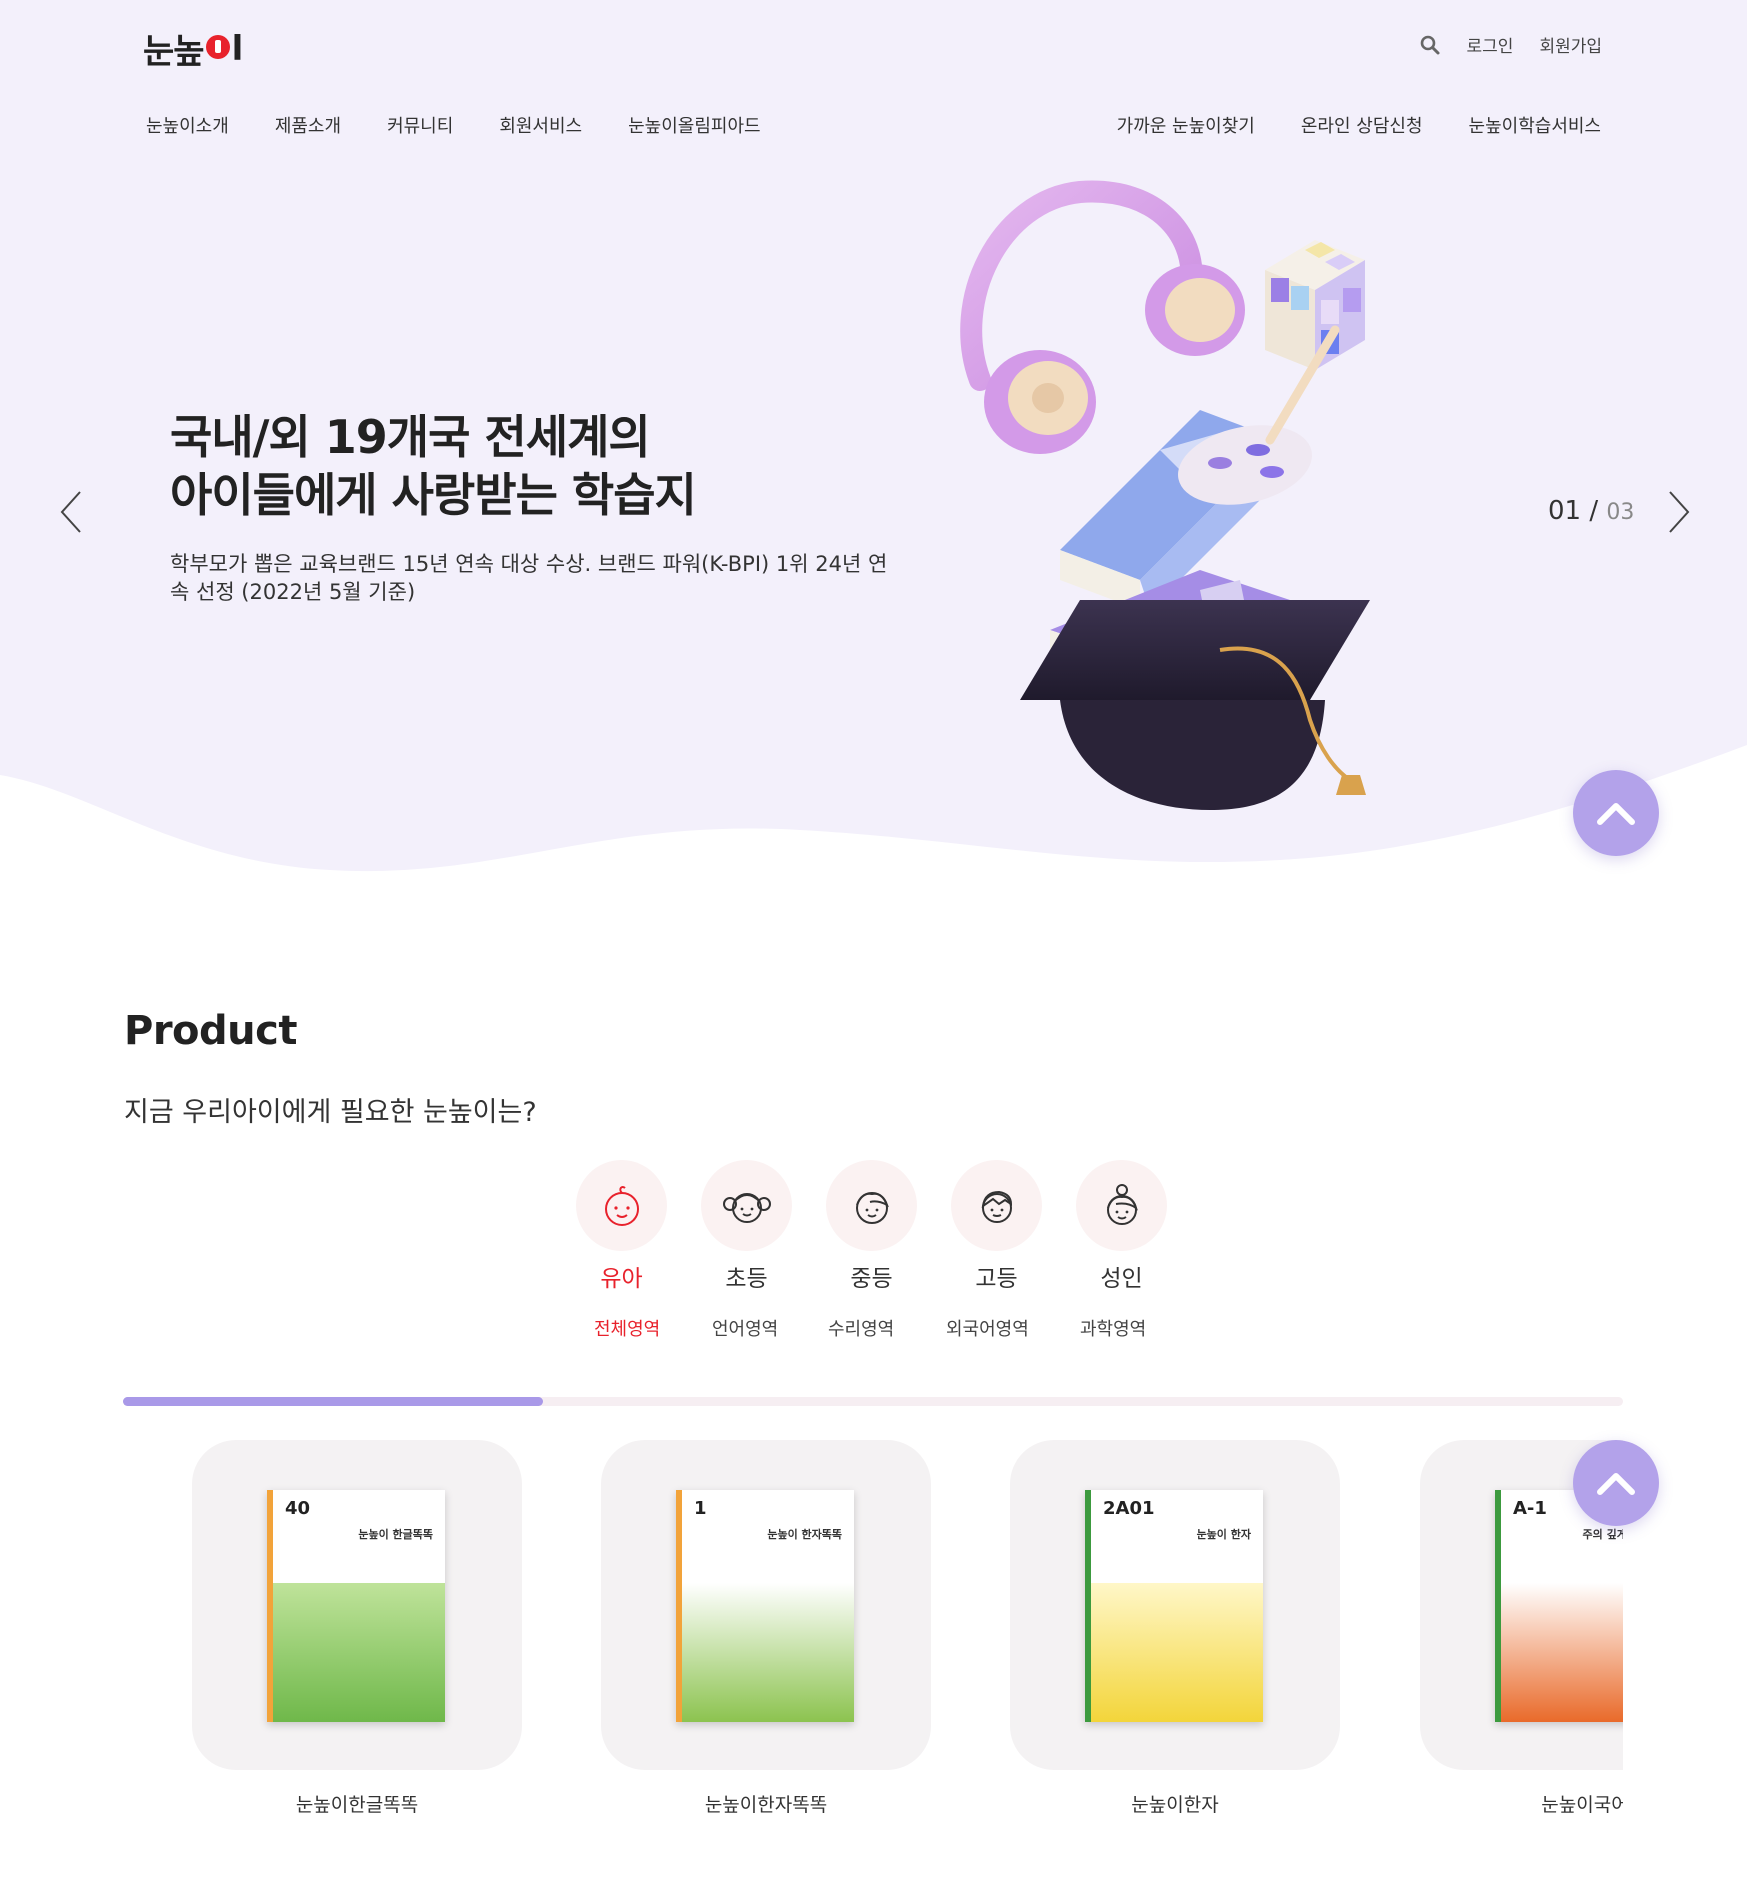 The width and height of the screenshot is (1747, 1897). What do you see at coordinates (1530, 1508) in the screenshot?
I see `cover-number: A-1` at bounding box center [1530, 1508].